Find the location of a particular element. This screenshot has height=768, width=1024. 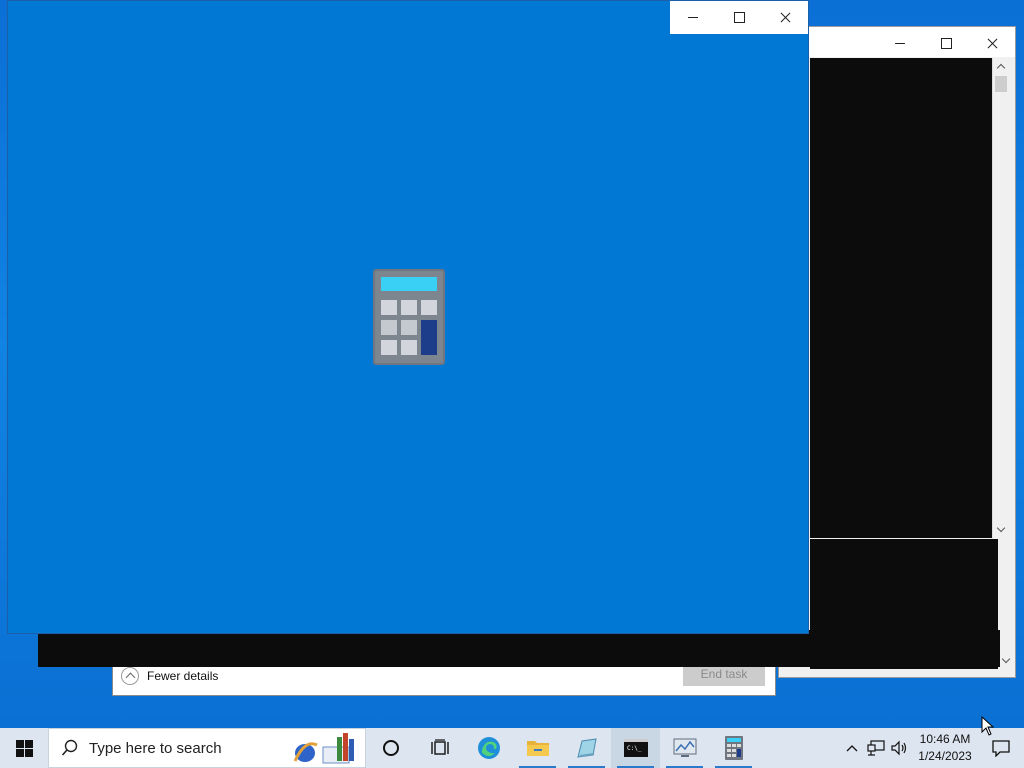

cortana-button is located at coordinates (390, 748).